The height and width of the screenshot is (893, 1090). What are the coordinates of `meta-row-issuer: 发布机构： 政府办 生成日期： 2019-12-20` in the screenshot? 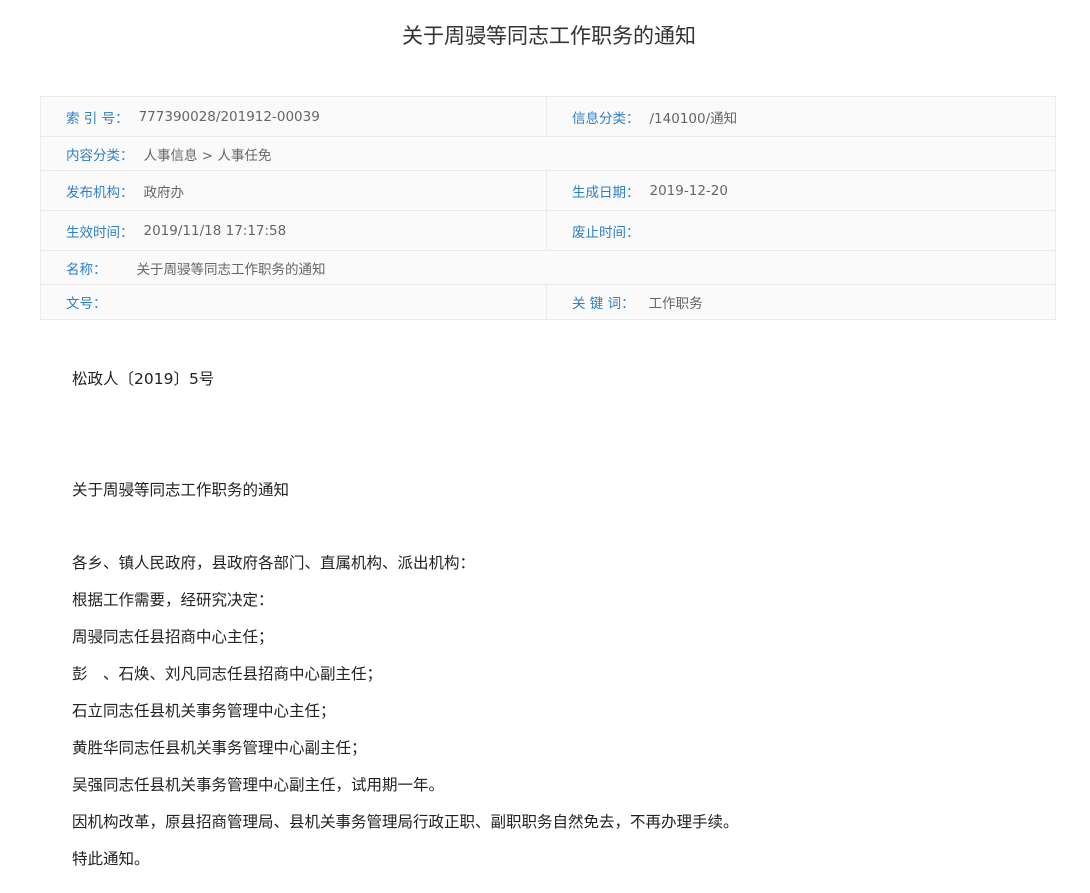 It's located at (548, 191).